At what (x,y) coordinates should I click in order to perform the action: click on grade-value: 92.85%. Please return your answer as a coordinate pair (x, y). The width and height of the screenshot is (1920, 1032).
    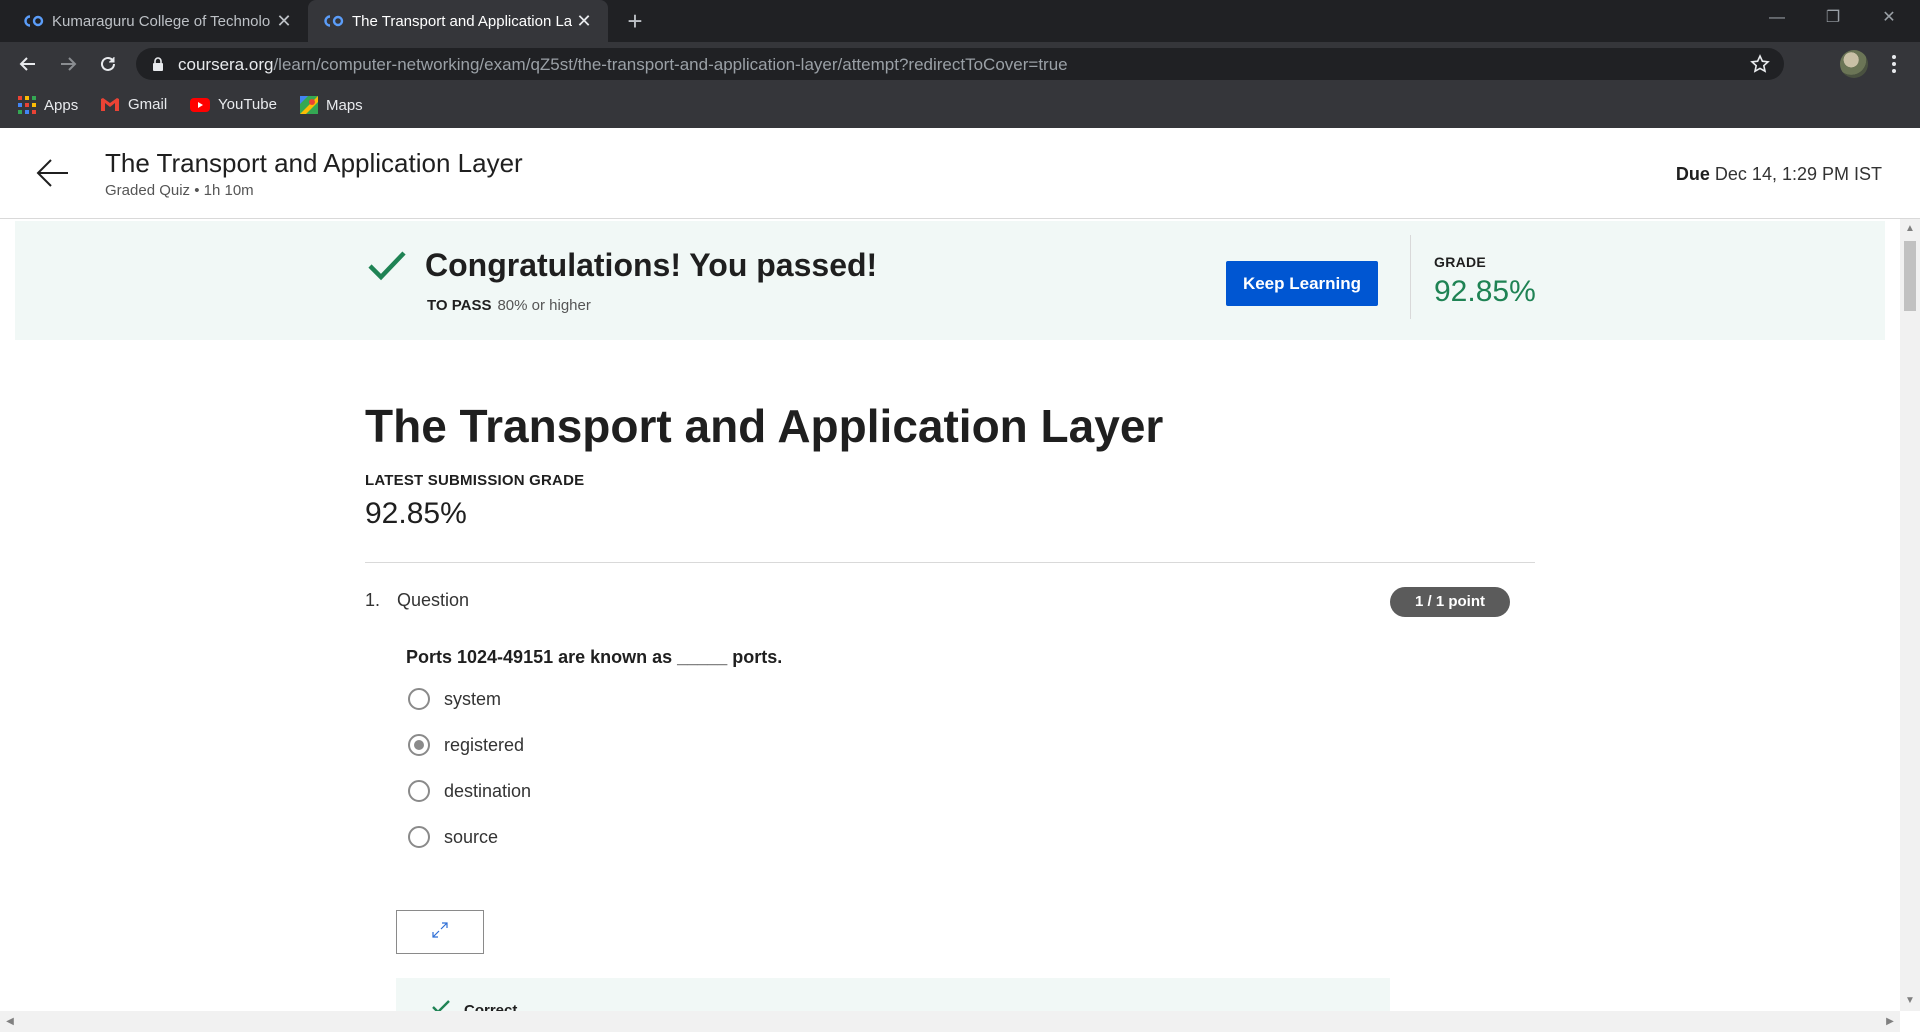
    Looking at the image, I should click on (1485, 291).